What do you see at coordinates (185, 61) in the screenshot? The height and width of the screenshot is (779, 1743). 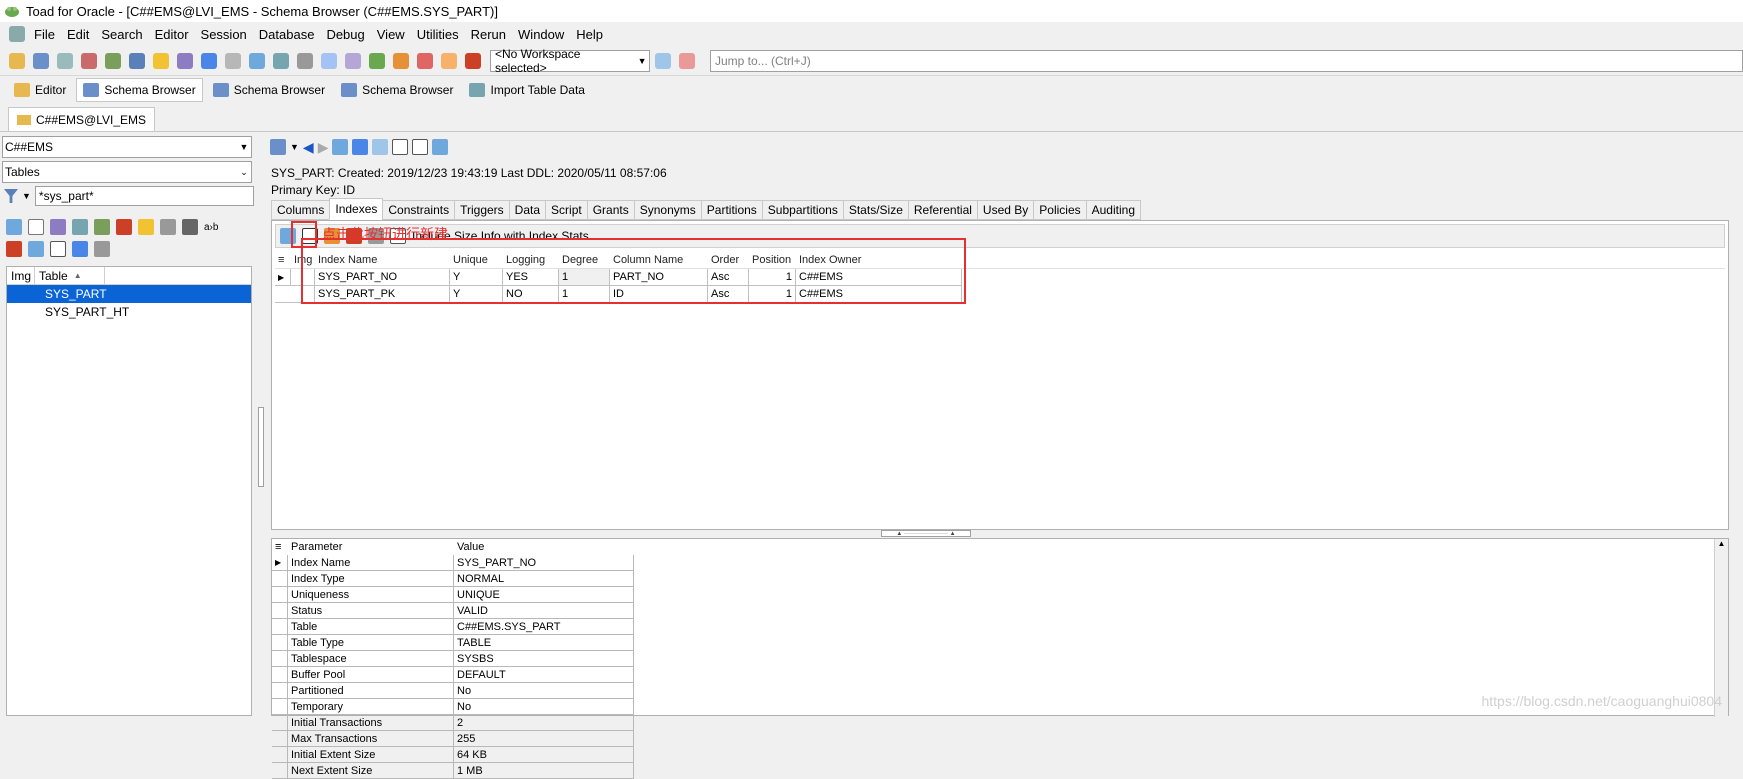 I see `session-browser-icon` at bounding box center [185, 61].